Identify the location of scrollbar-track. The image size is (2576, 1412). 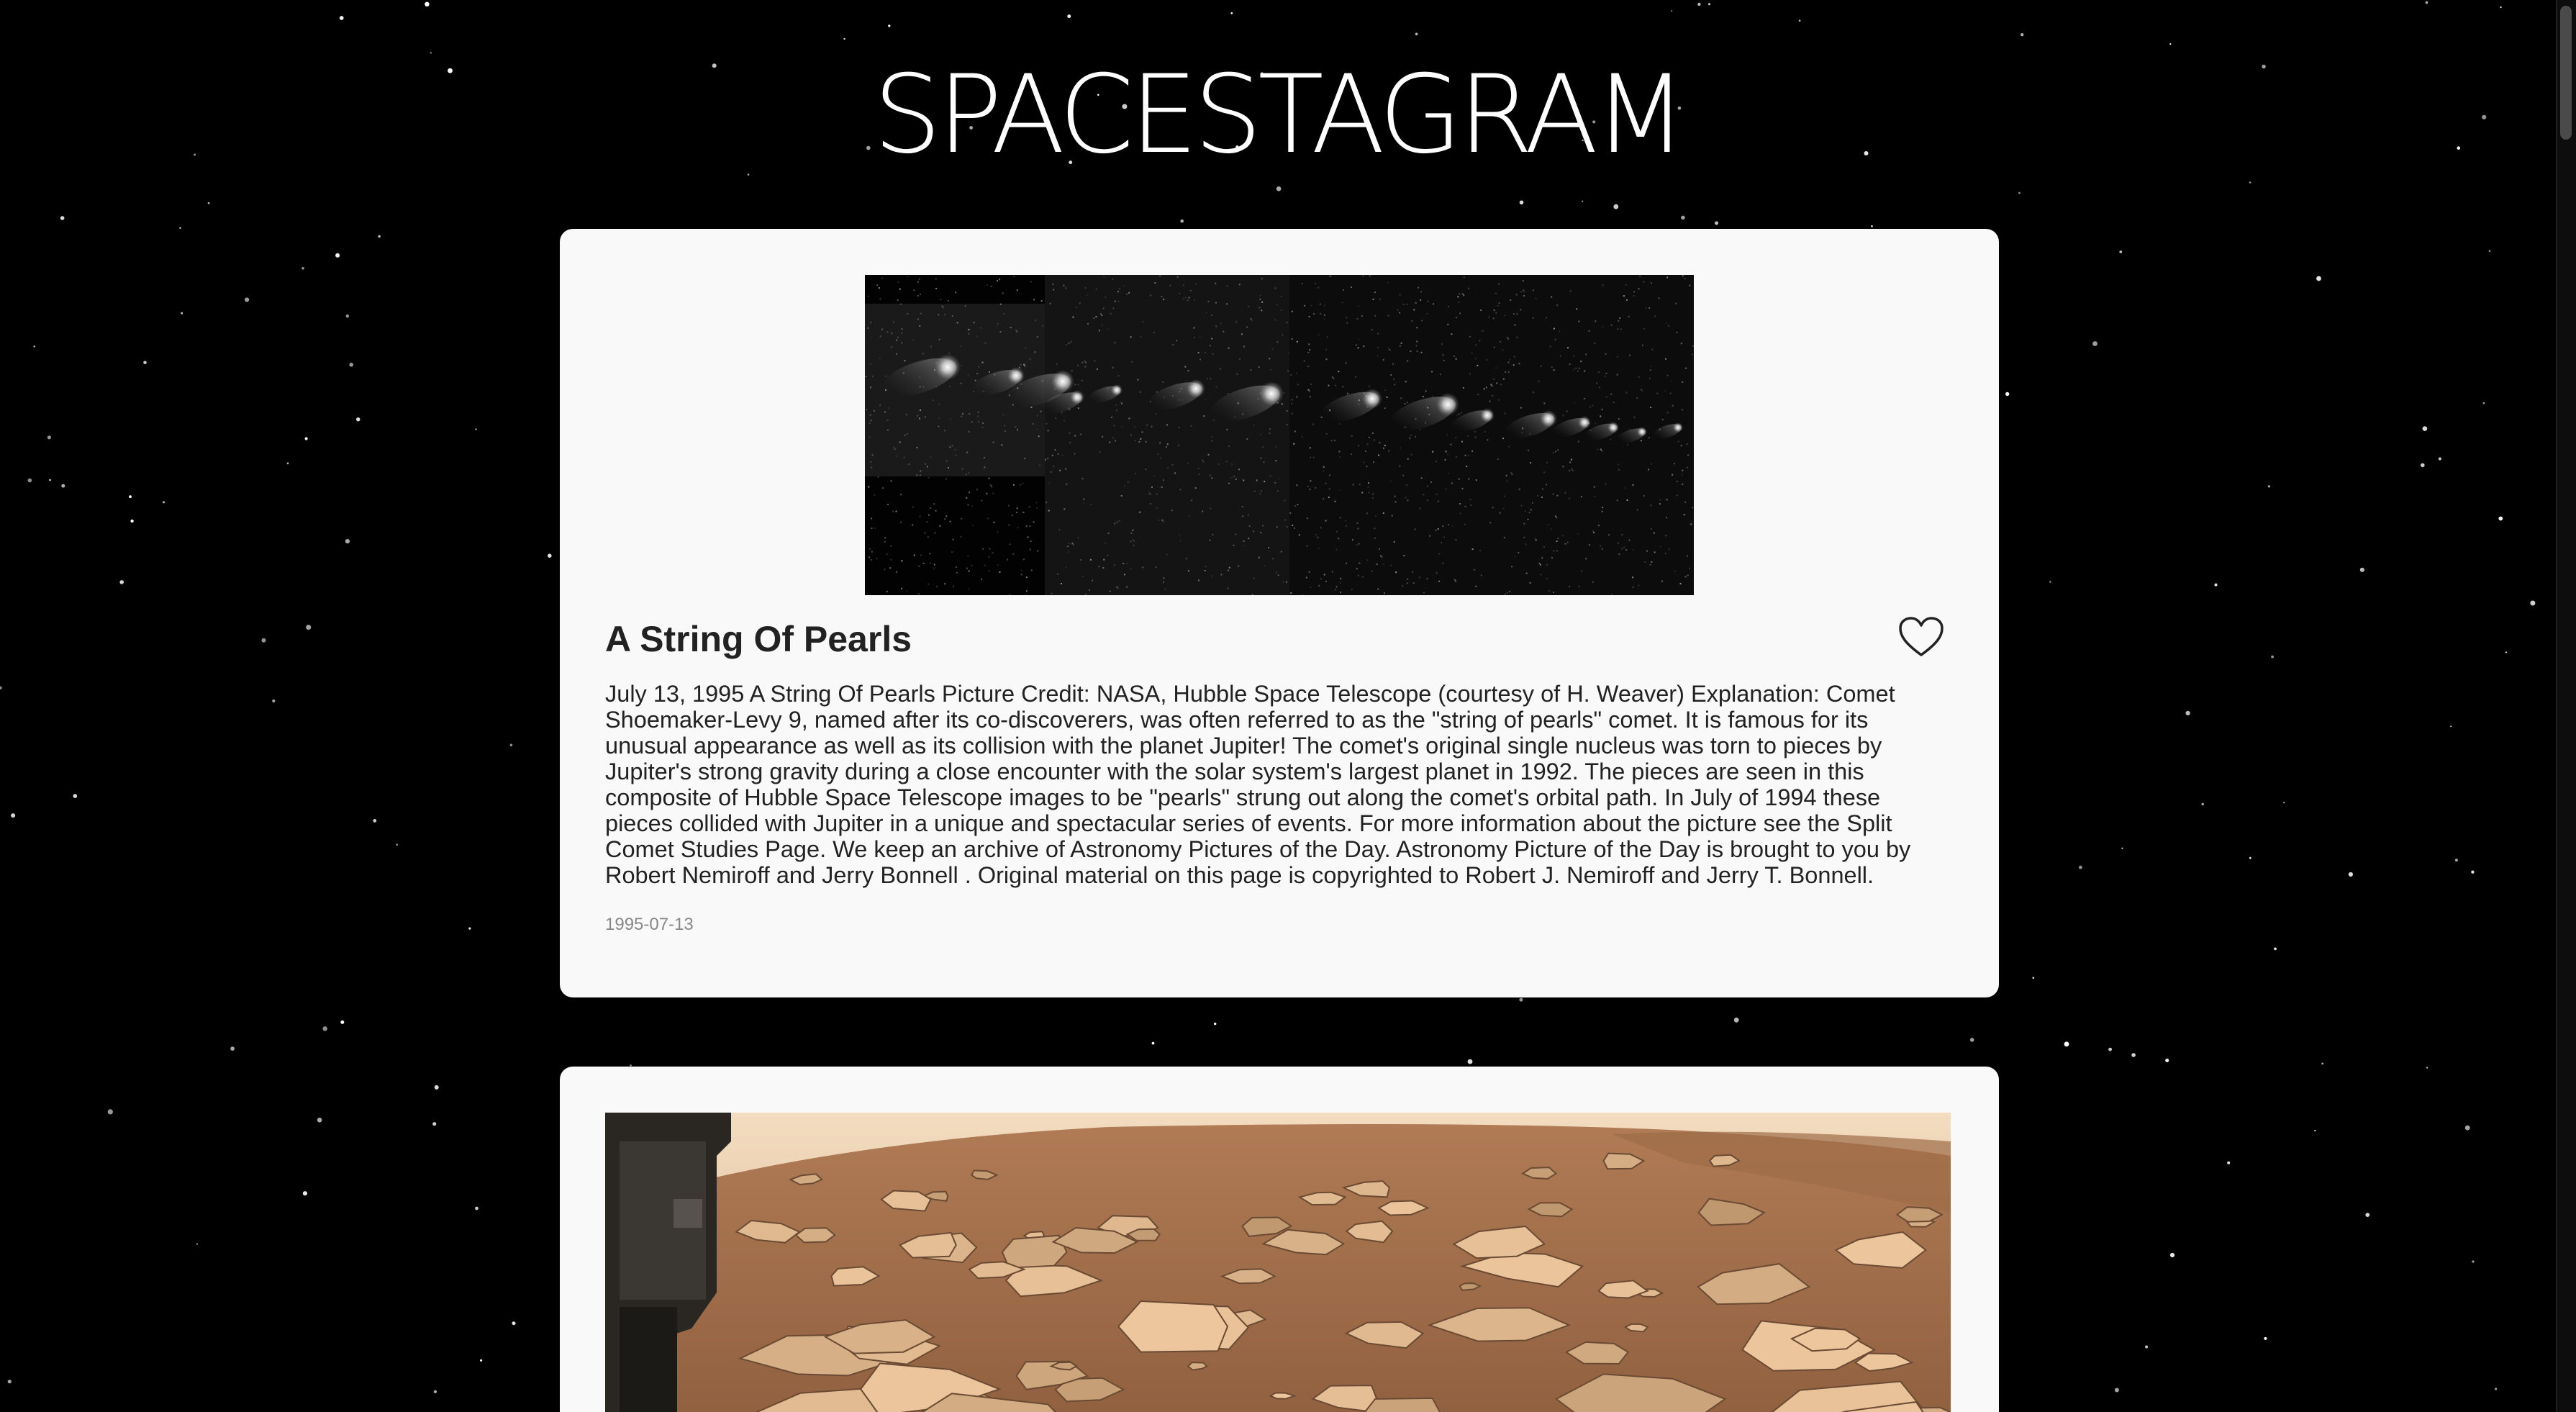
(2566, 706).